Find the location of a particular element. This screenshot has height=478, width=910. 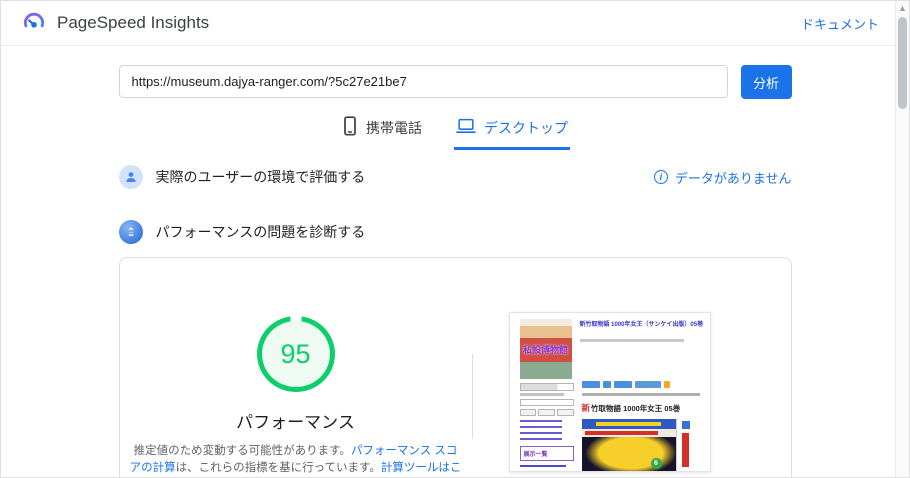

no-data-label: データがありません is located at coordinates (733, 178).